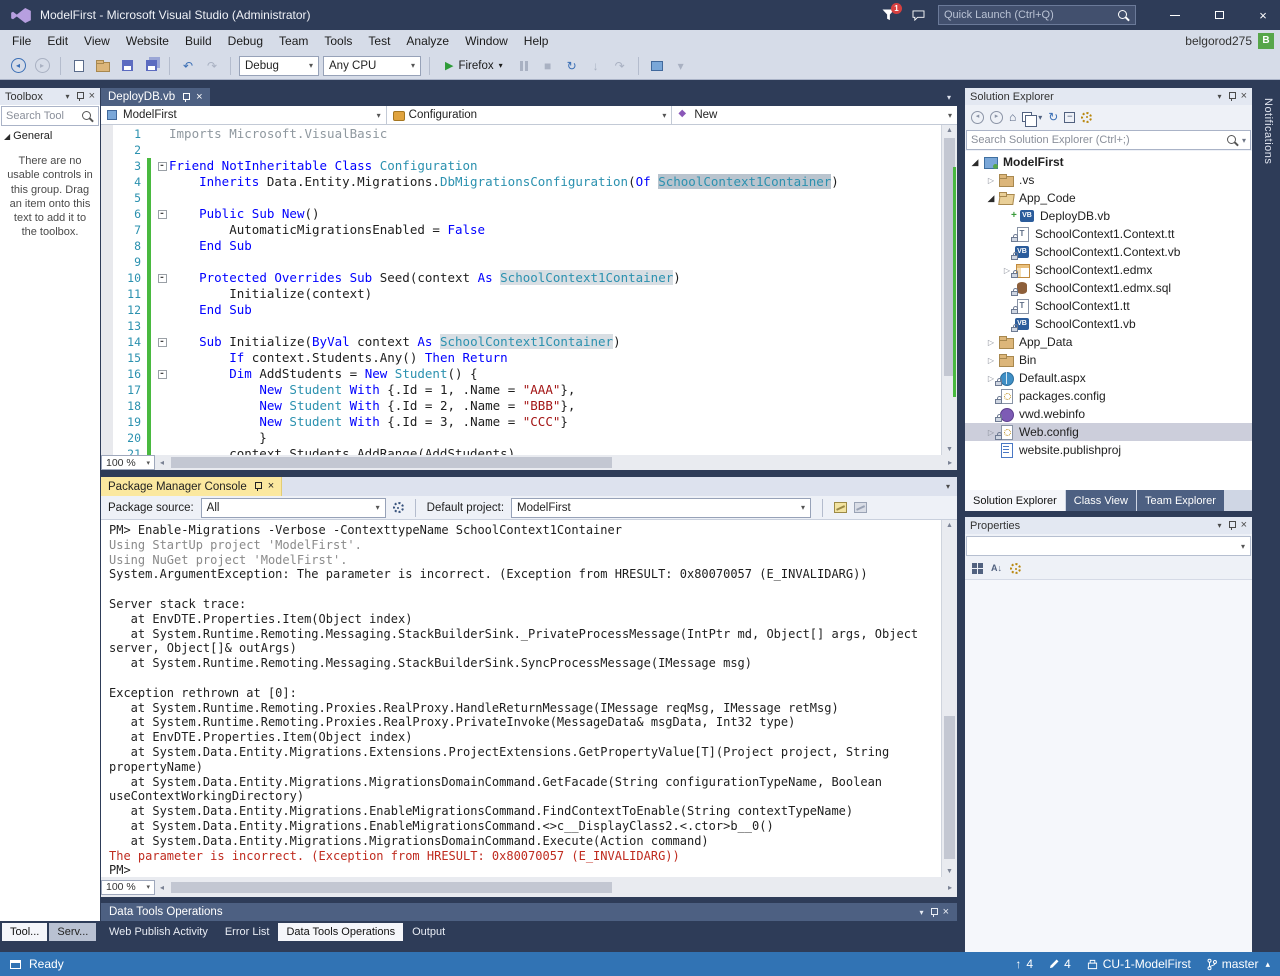 The image size is (1280, 976). What do you see at coordinates (1015, 500) in the screenshot?
I see `tab-solution-explorer: Solution Explorer` at bounding box center [1015, 500].